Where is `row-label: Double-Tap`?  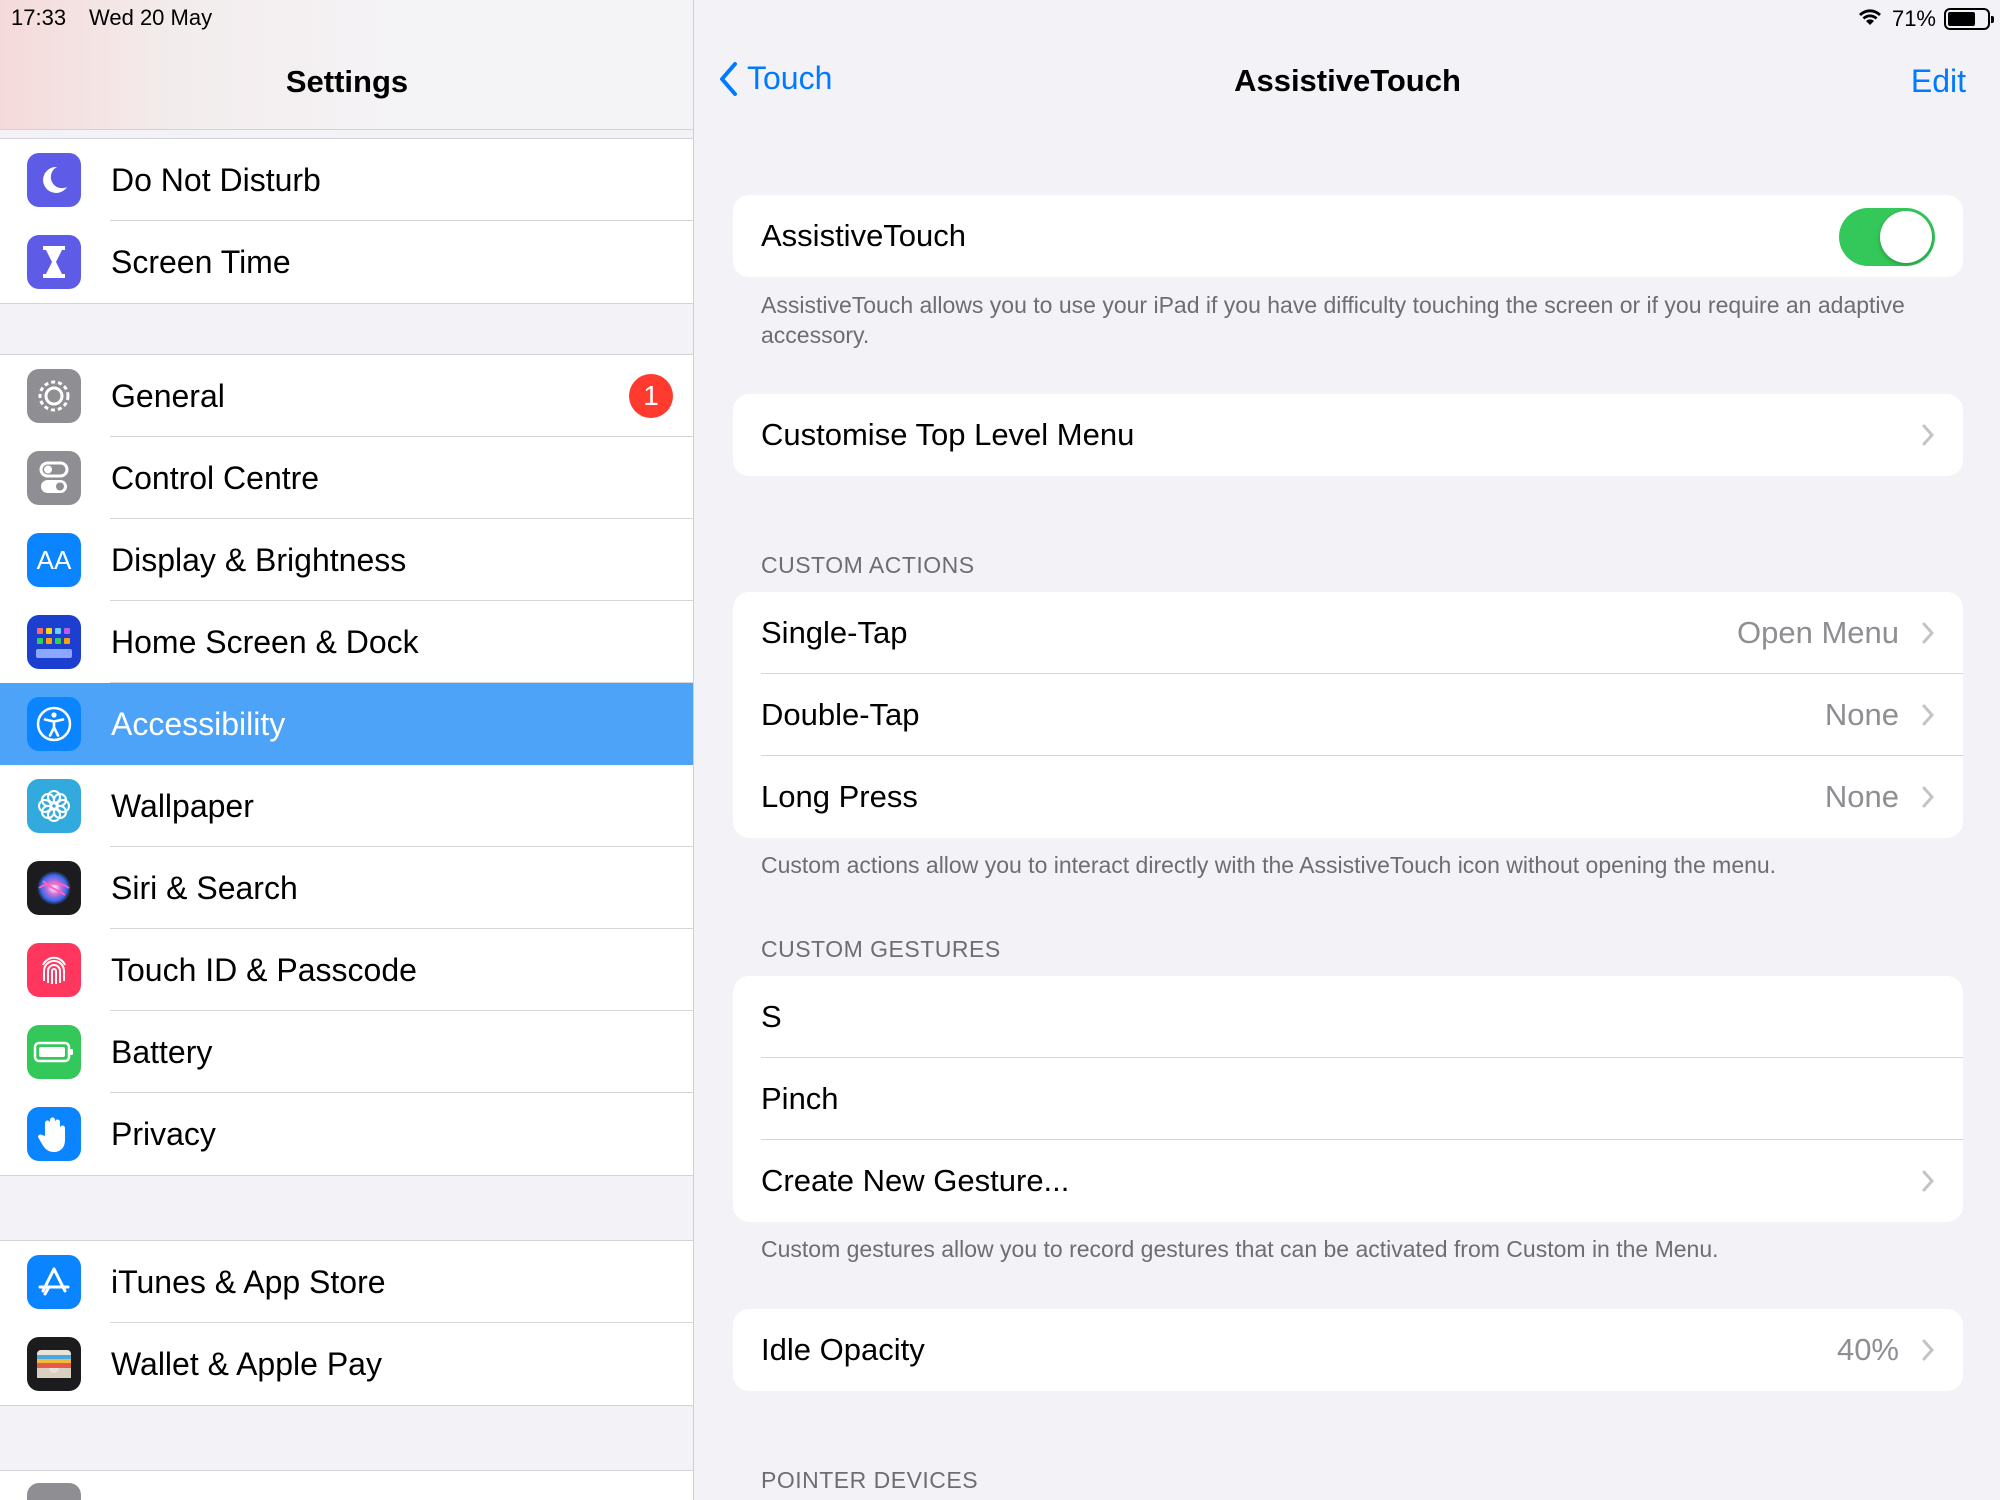
row-label: Double-Tap is located at coordinates (840, 714).